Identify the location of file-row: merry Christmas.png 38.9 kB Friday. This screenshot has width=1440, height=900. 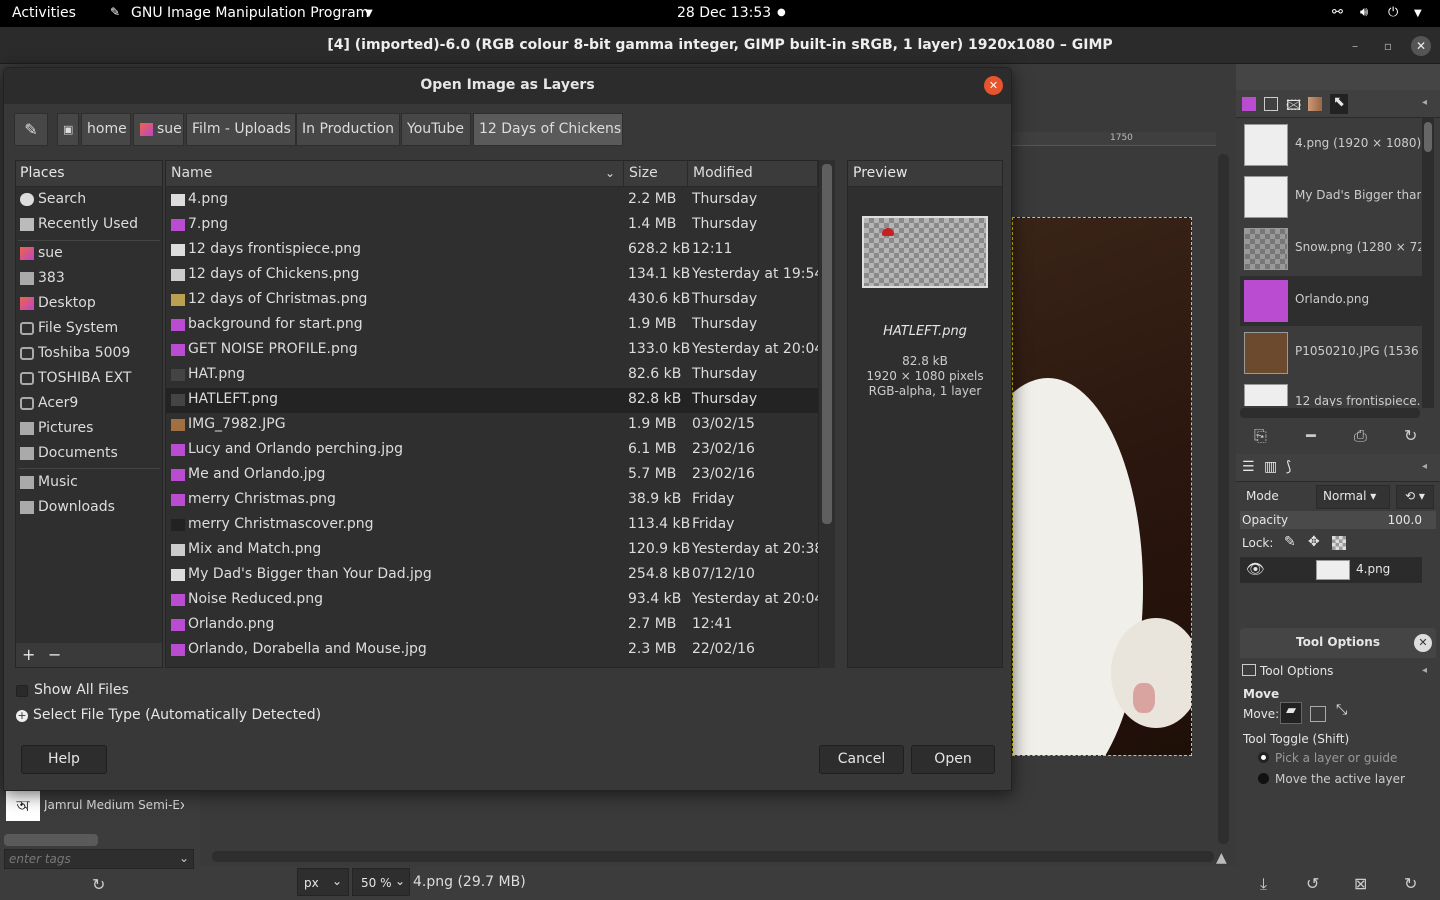
(492, 500).